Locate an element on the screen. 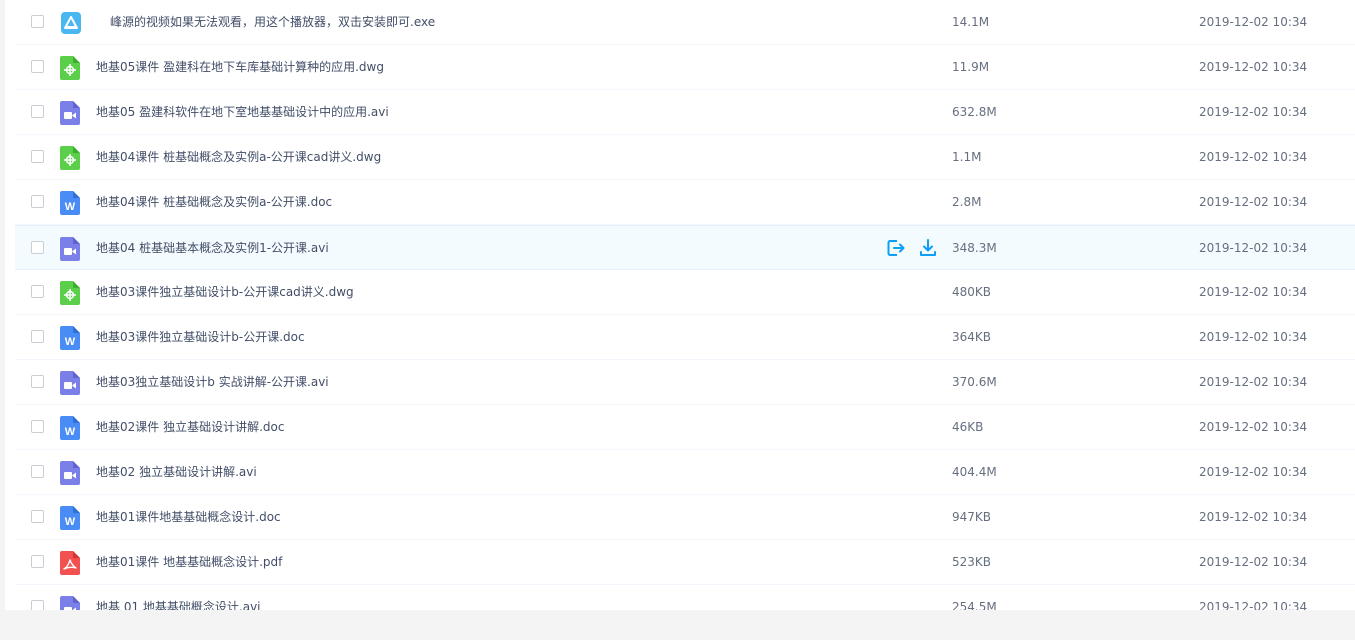 The height and width of the screenshot is (640, 1355). file-size: 480KB is located at coordinates (972, 292).